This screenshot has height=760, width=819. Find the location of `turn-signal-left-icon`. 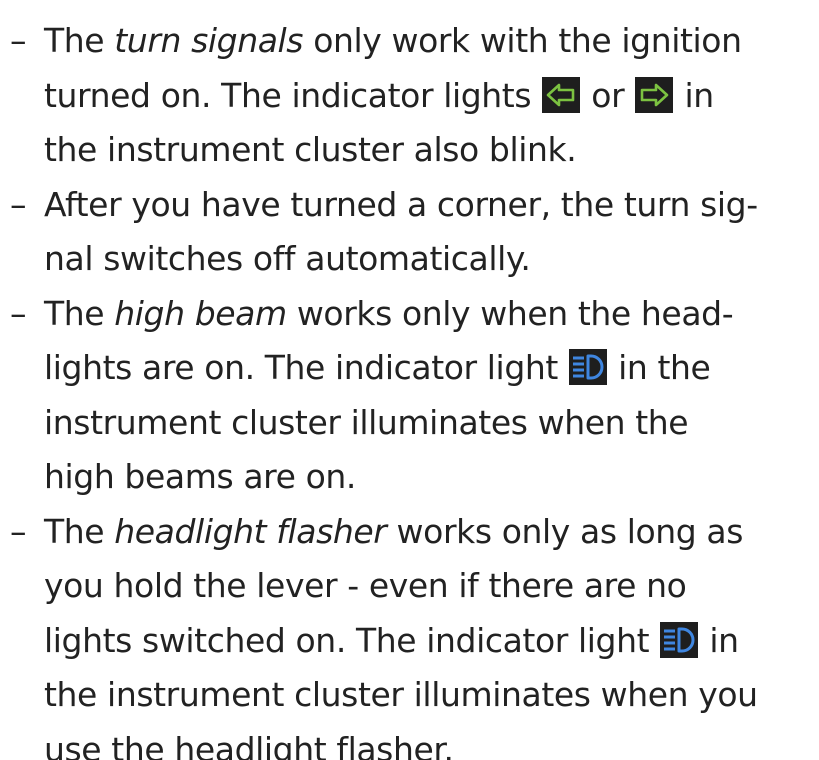

turn-signal-left-icon is located at coordinates (561, 94).